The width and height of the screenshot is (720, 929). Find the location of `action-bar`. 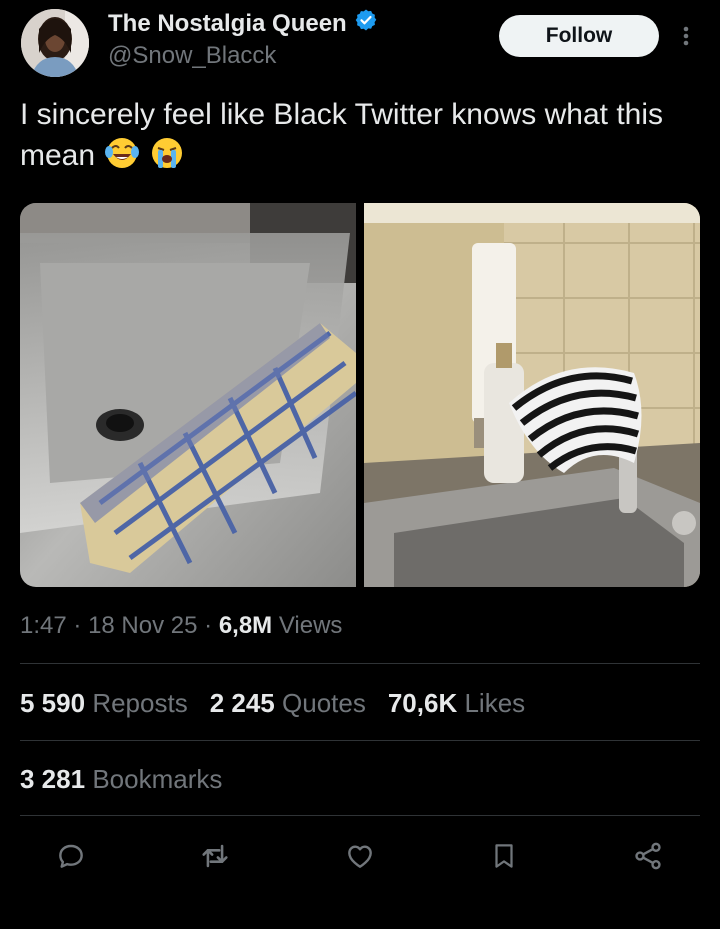

action-bar is located at coordinates (360, 856).